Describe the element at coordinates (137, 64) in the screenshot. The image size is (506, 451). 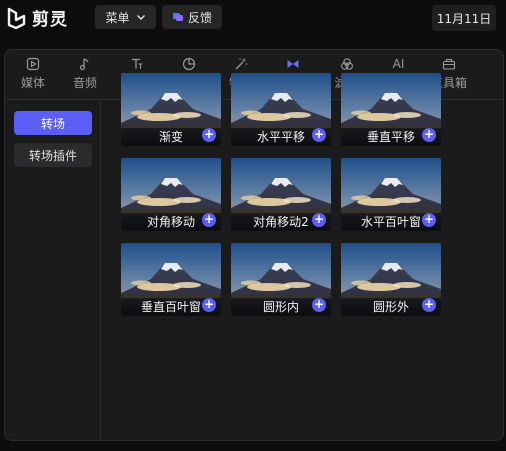
I see `text-icon` at that location.